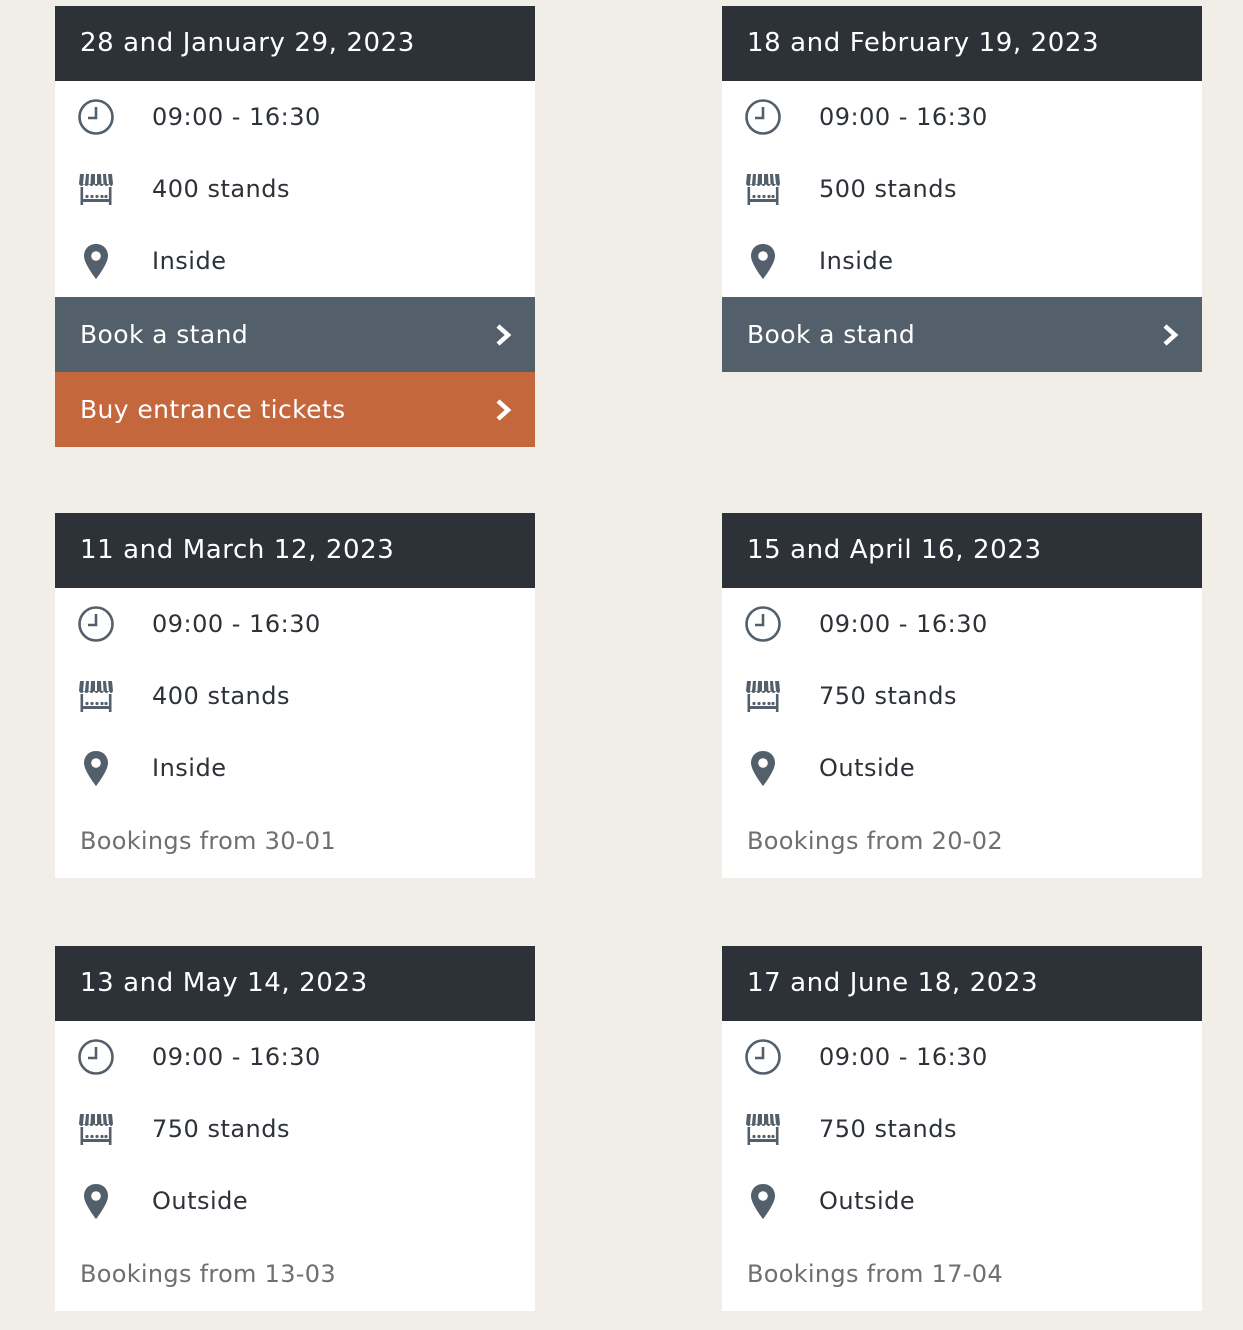 The image size is (1243, 1330). What do you see at coordinates (208, 1274) in the screenshot?
I see `bookings-open-date: Bookings from 13-03` at bounding box center [208, 1274].